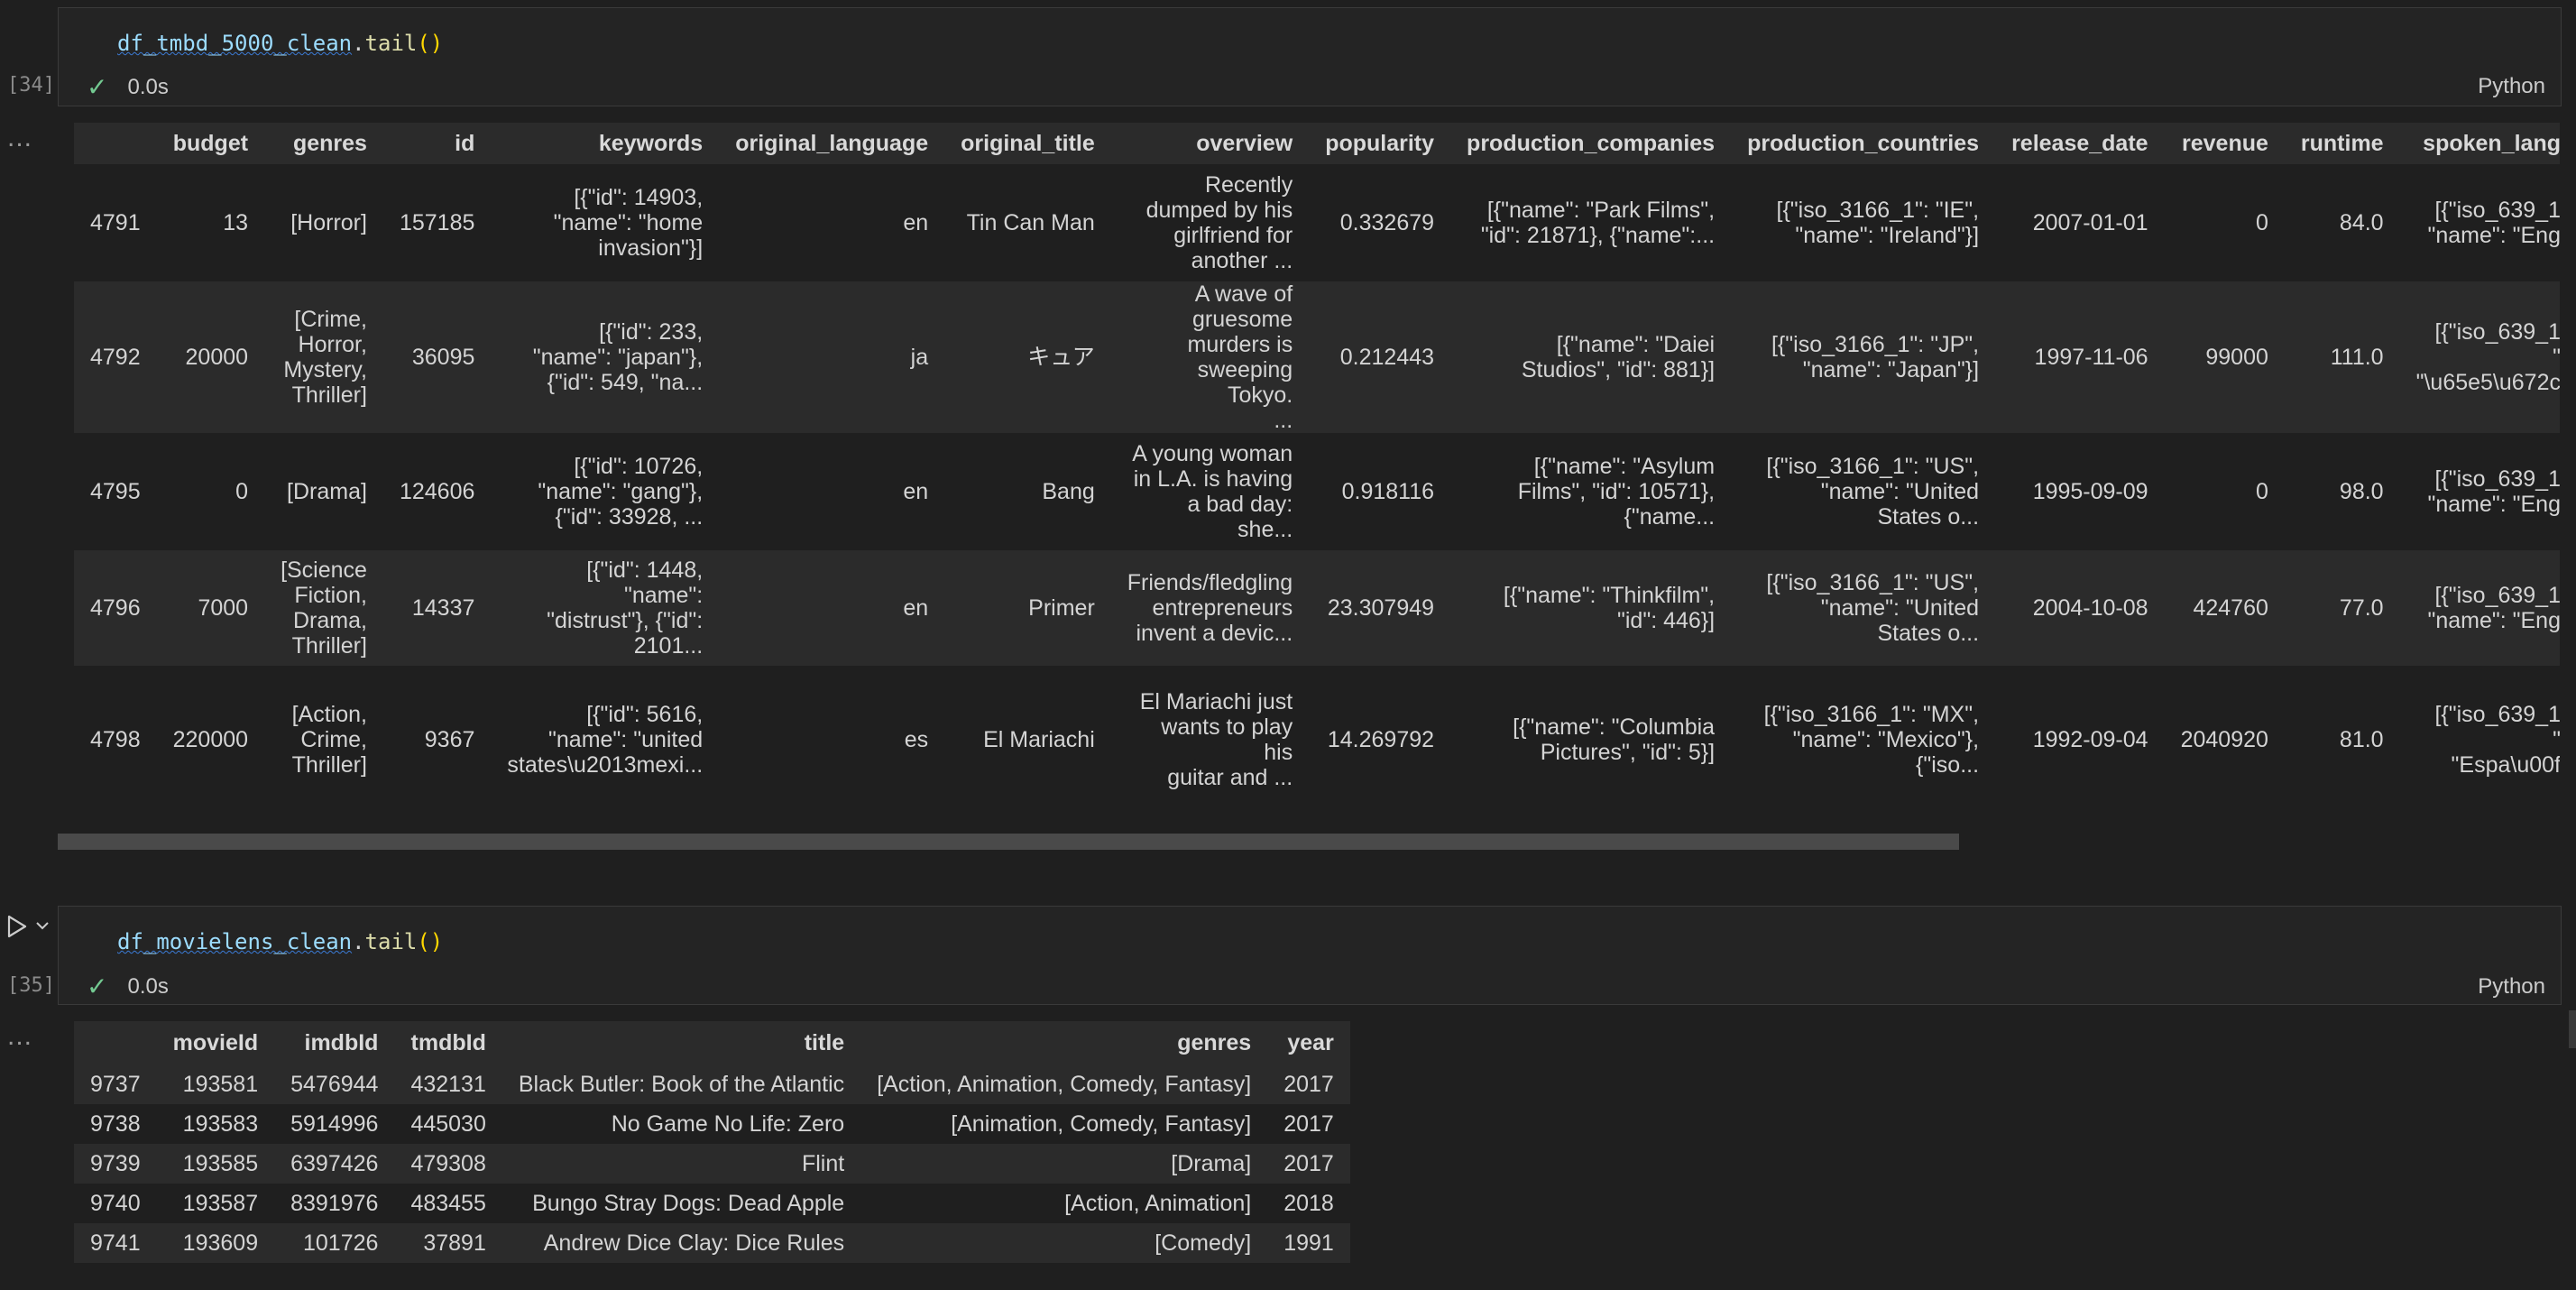 The image size is (2576, 1290). What do you see at coordinates (448, 1203) in the screenshot?
I see `table-cell: 483455` at bounding box center [448, 1203].